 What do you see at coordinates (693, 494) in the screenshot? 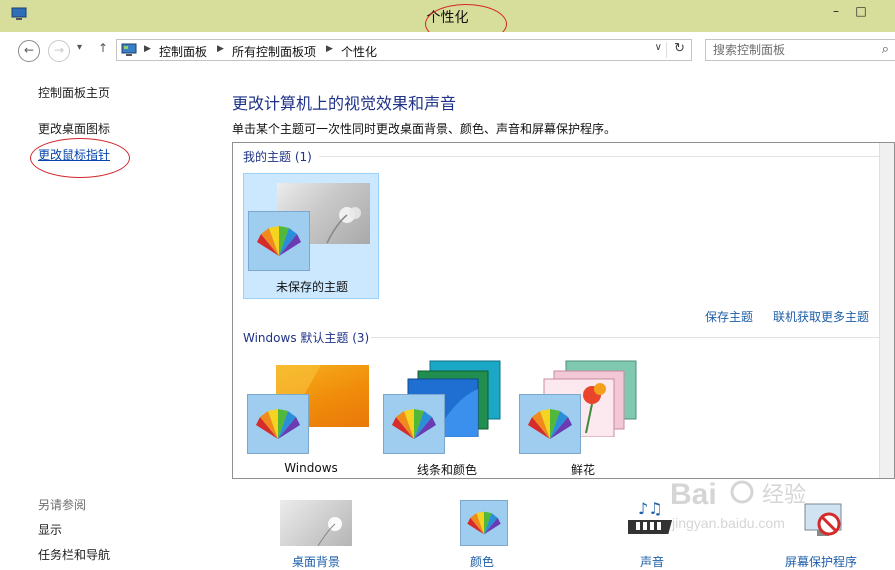
I see `svg-text: Bai` at bounding box center [693, 494].